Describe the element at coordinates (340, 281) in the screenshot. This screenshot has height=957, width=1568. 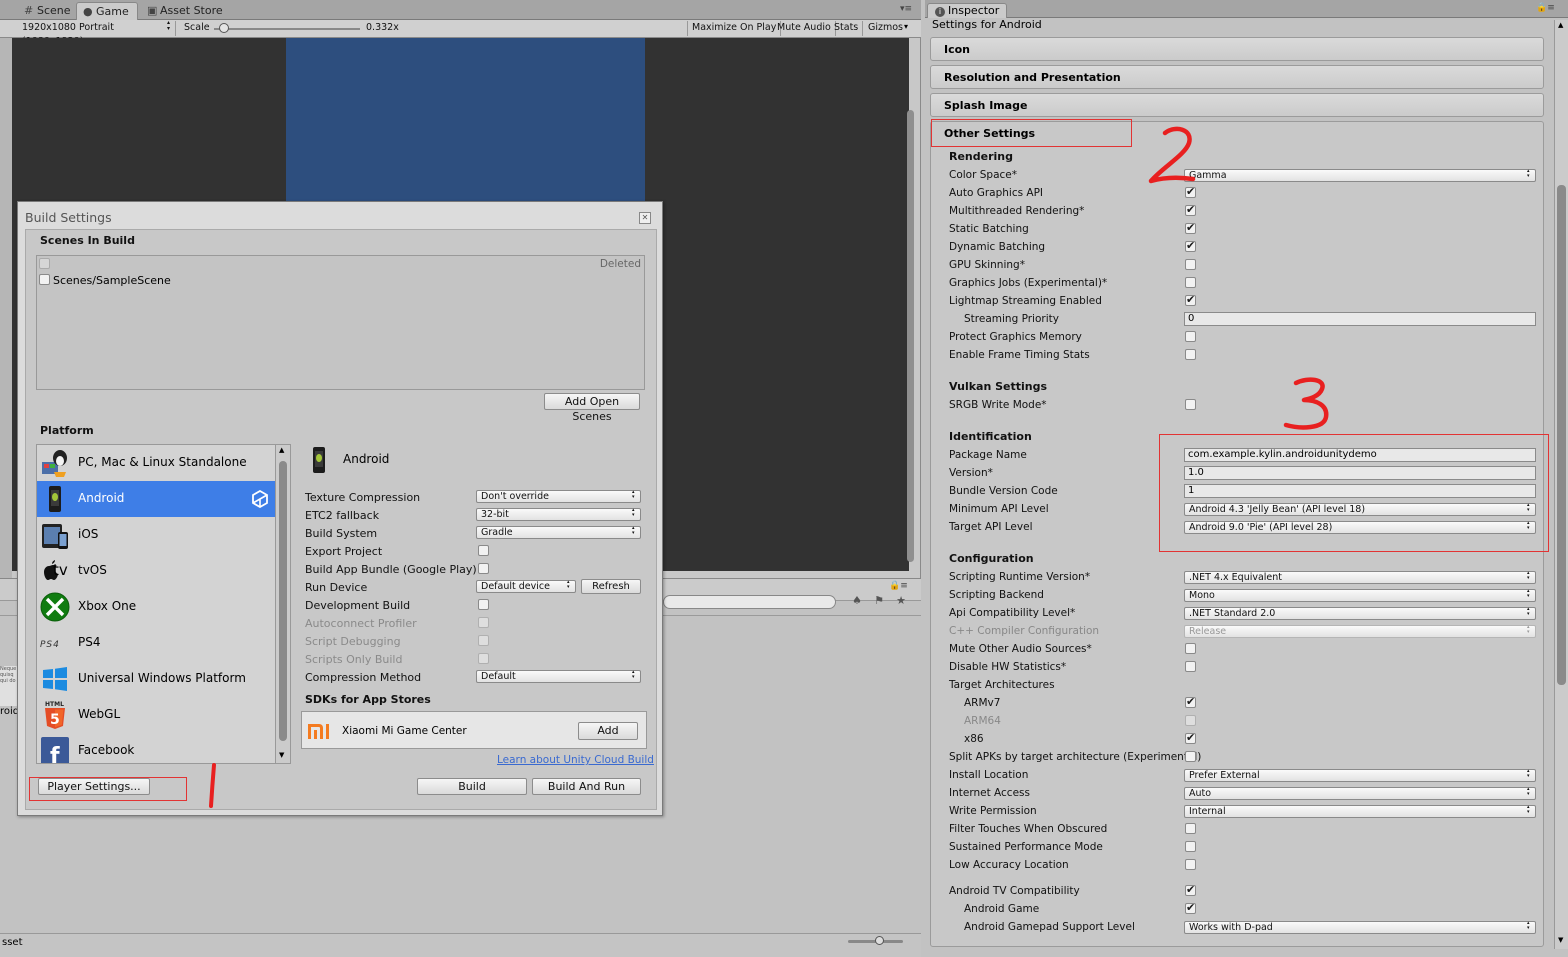
I see `scene-row: Scenes/SampleScene` at that location.